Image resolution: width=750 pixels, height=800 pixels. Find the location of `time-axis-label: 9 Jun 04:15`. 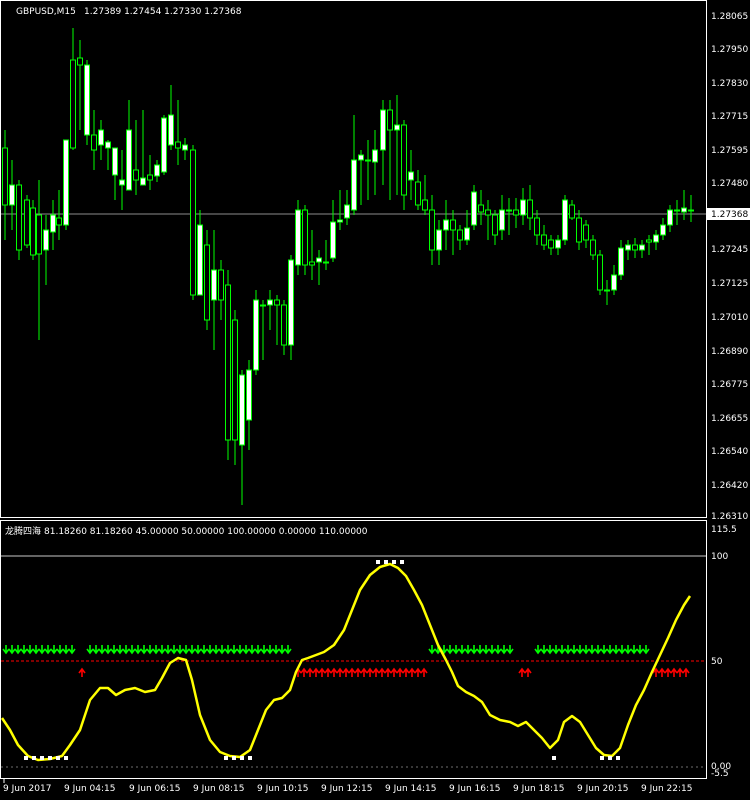

time-axis-label: 9 Jun 04:15 is located at coordinates (89, 789).